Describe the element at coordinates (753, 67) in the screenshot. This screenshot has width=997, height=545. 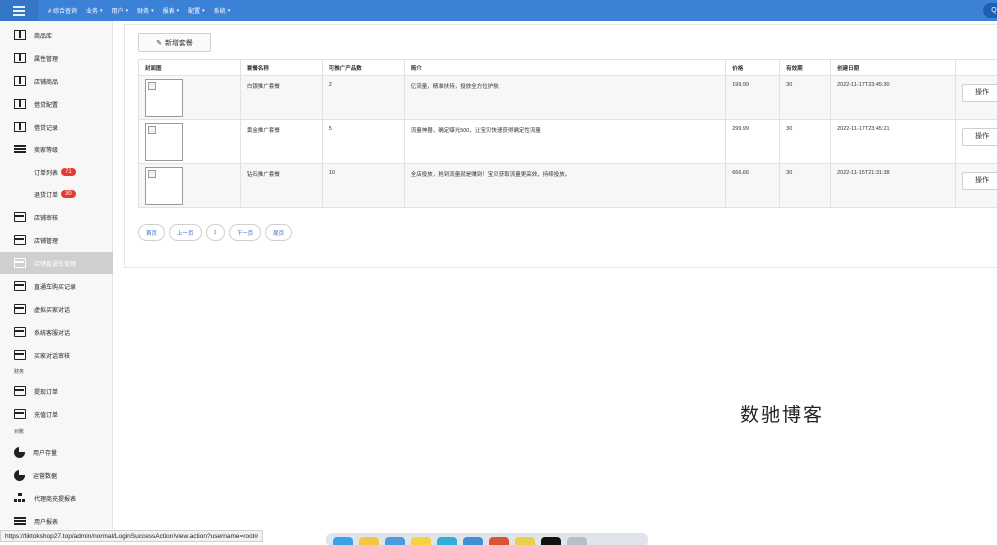
I see `col-header-price: 价格` at that location.